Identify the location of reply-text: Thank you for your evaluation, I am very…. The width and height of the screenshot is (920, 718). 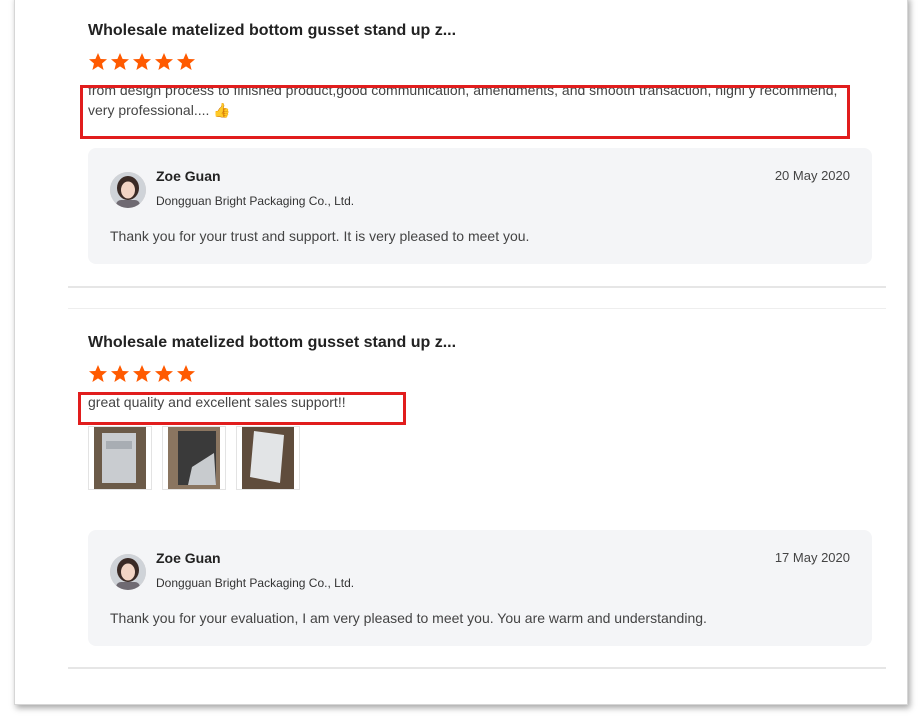
(408, 618).